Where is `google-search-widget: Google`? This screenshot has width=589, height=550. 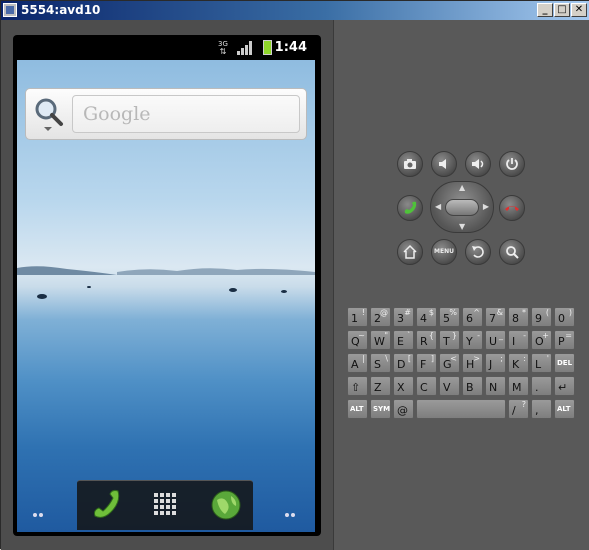 google-search-widget: Google is located at coordinates (166, 114).